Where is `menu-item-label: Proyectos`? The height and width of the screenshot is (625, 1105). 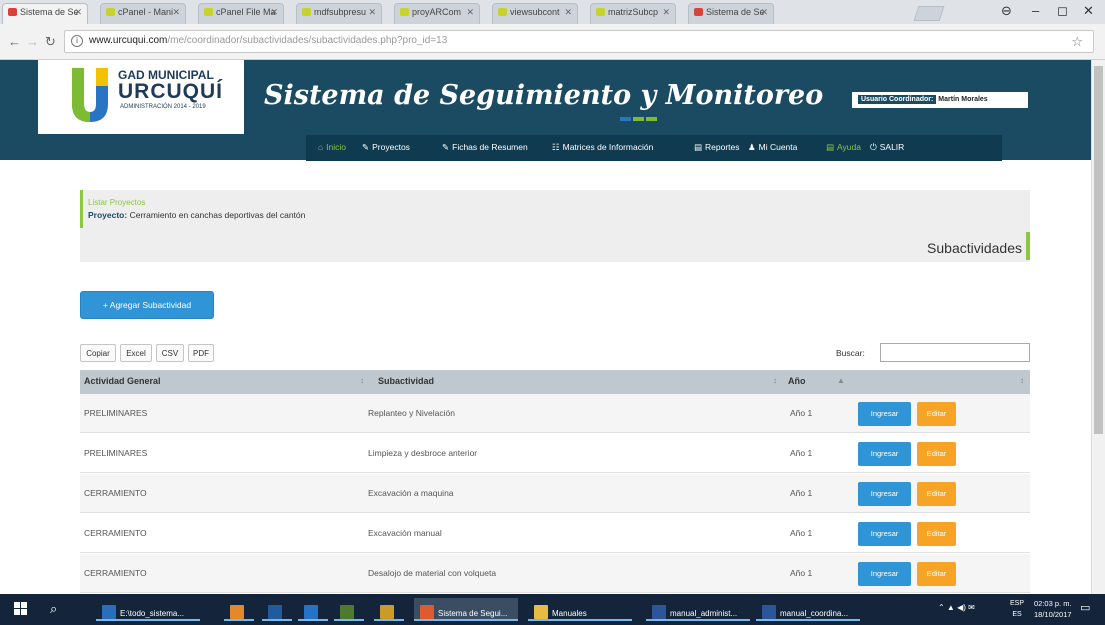
menu-item-label: Proyectos is located at coordinates (391, 147).